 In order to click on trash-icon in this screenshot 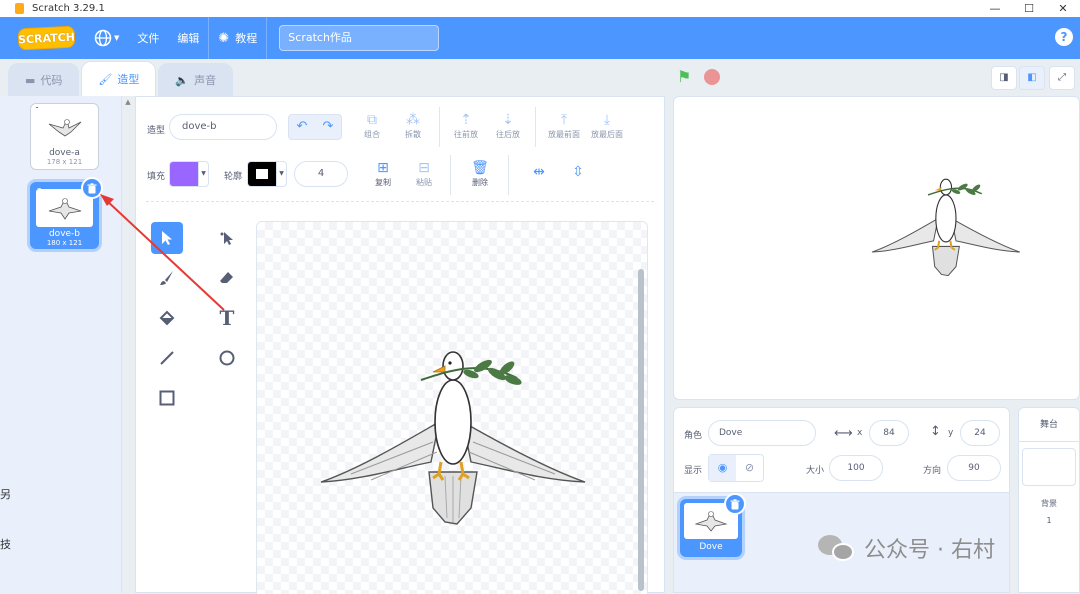, I will do `click(735, 503)`.